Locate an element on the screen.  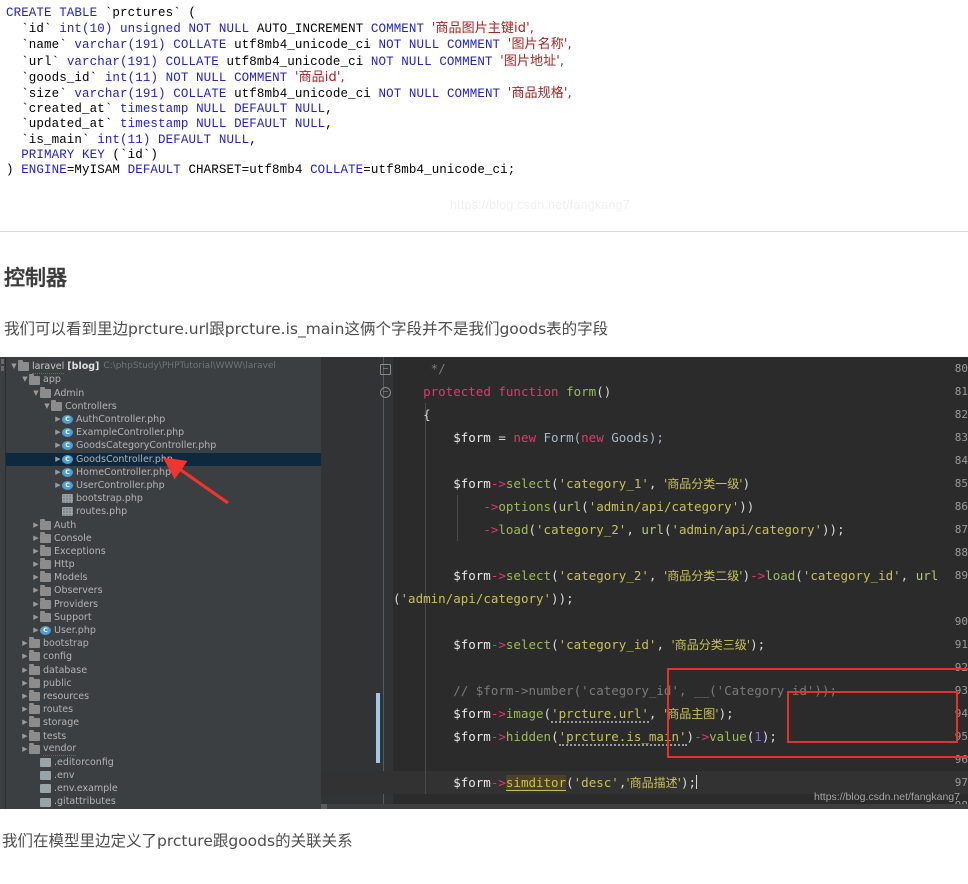
code-line: protected function form() is located at coordinates (502, 391).